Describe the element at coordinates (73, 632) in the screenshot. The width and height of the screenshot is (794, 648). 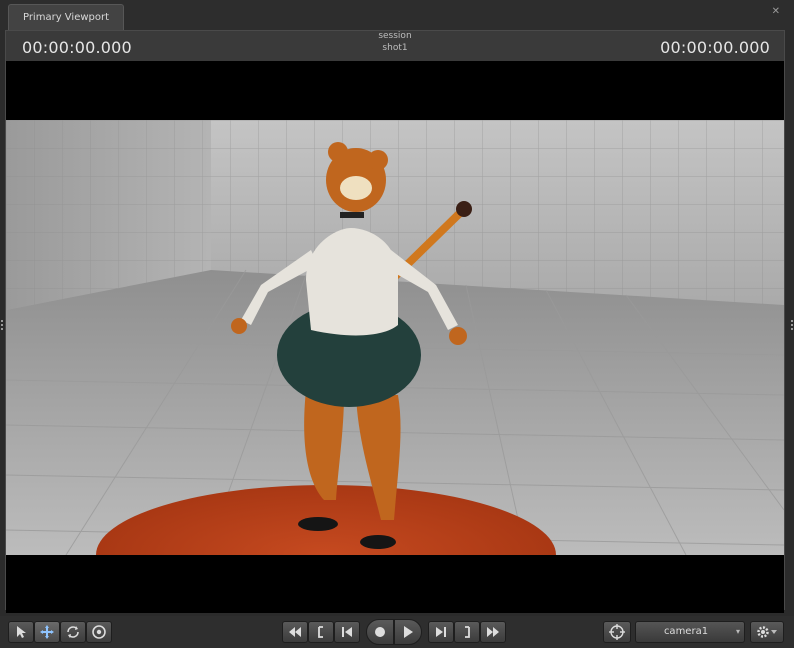
I see `rotate-icon` at that location.